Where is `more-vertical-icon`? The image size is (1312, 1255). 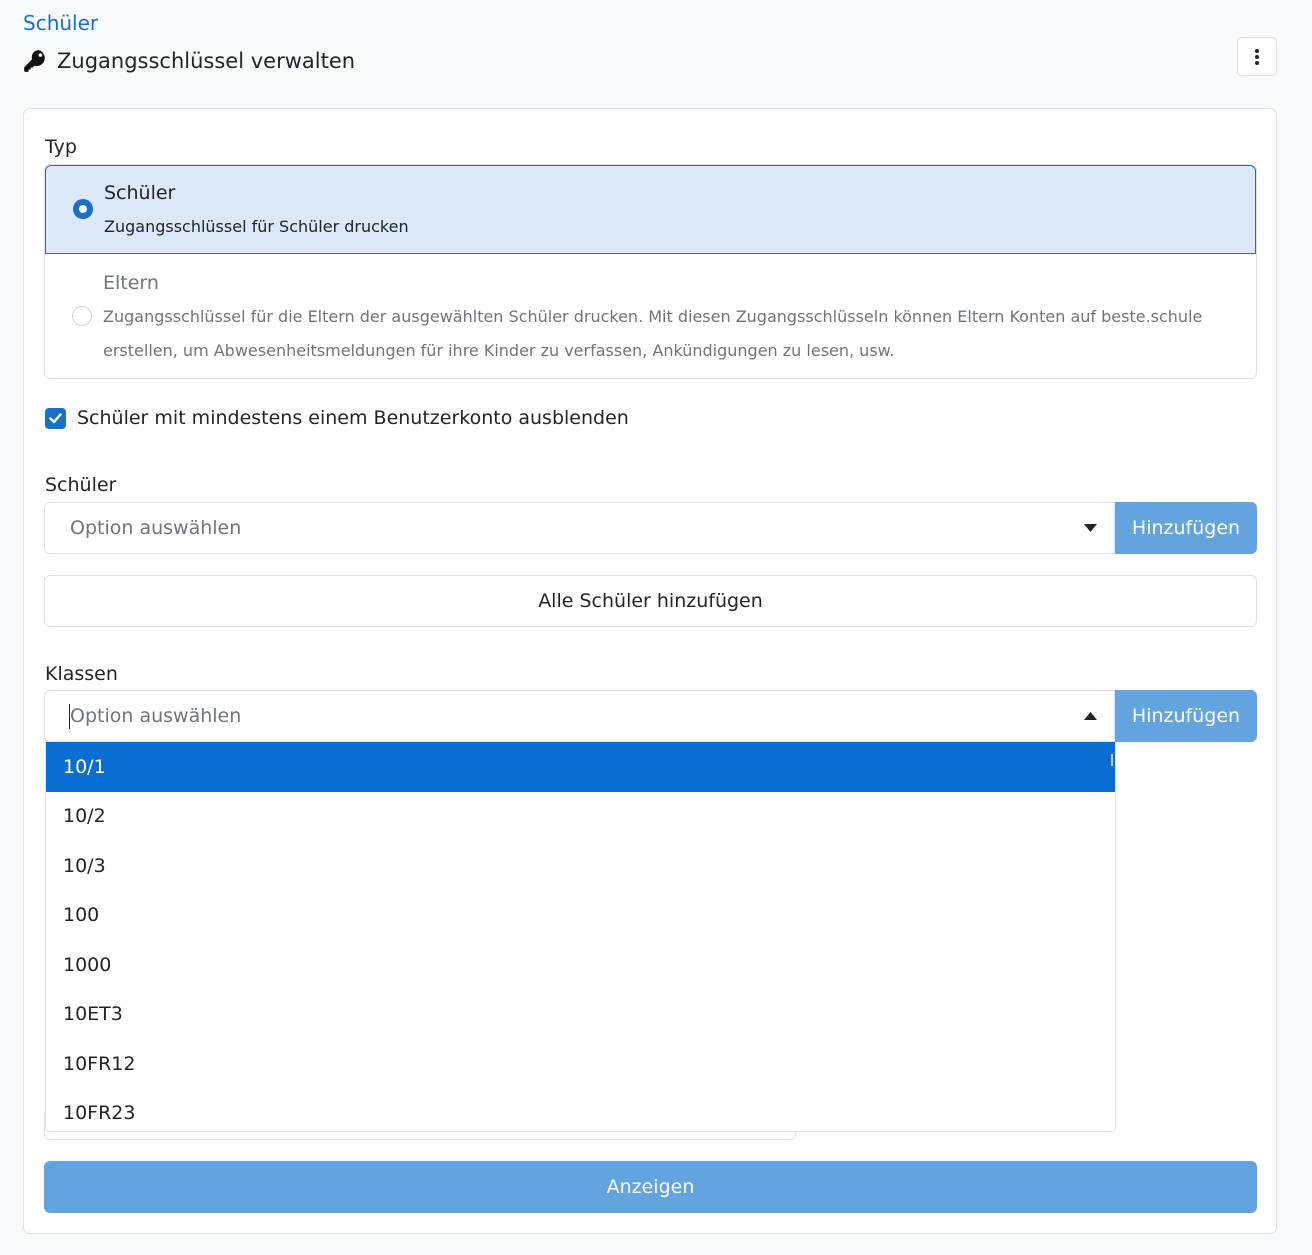
more-vertical-icon is located at coordinates (1257, 56).